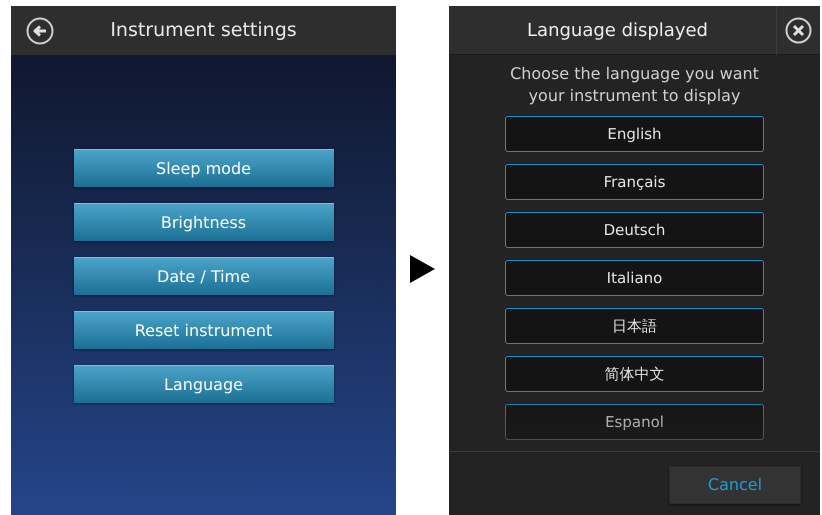 The image size is (822, 515). I want to click on screen-title: Language displayed, so click(617, 30).